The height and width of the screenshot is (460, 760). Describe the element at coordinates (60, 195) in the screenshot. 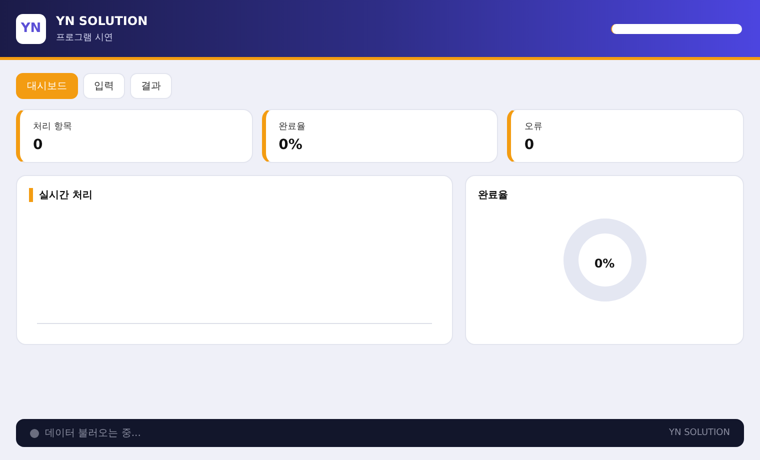

I see `panel-title: 실시간 처리` at that location.